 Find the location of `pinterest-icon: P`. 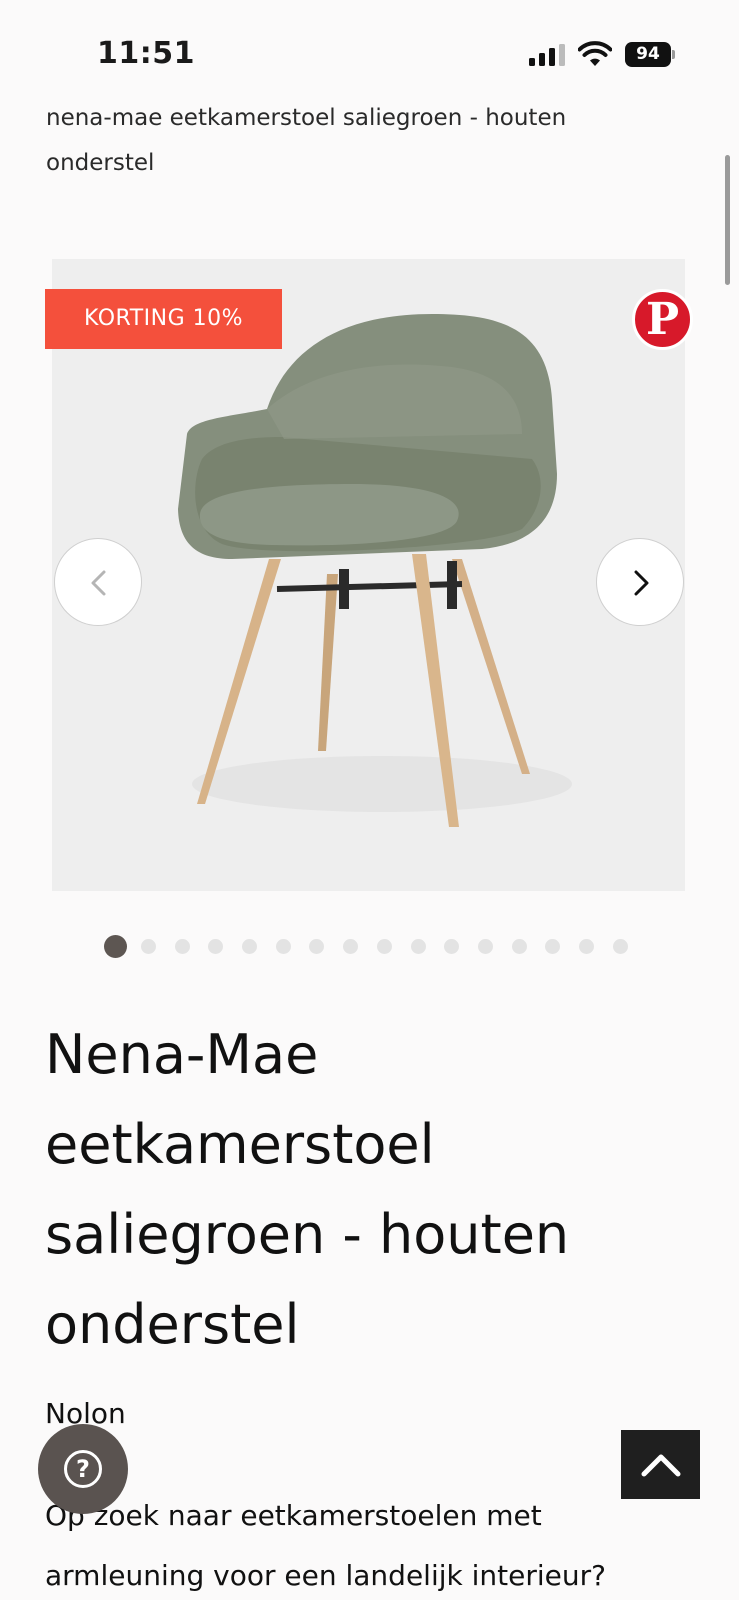

pinterest-icon: P is located at coordinates (662, 319).